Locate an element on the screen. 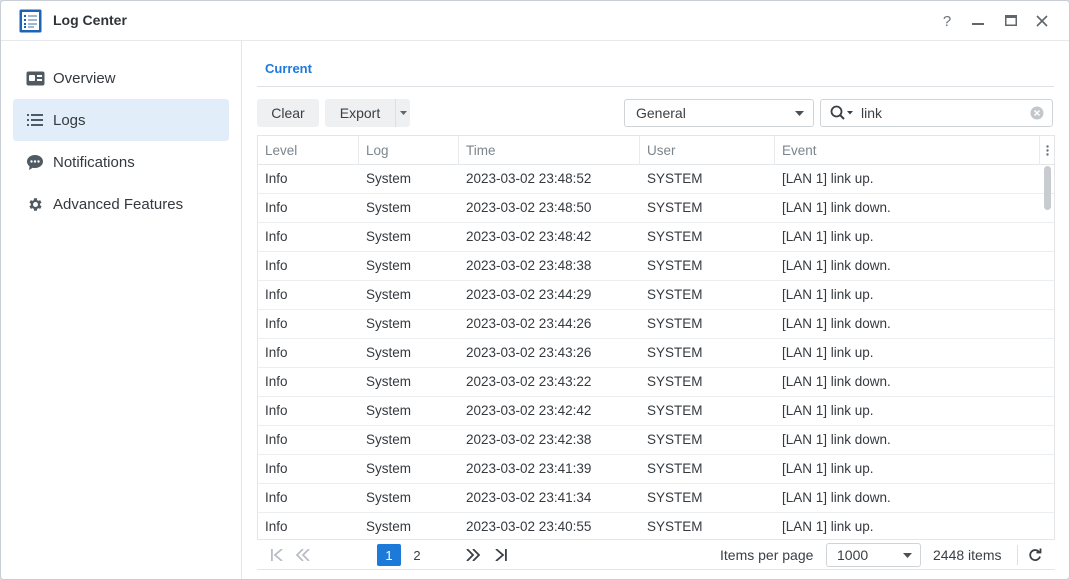  column-header-time: Time is located at coordinates (549, 150).